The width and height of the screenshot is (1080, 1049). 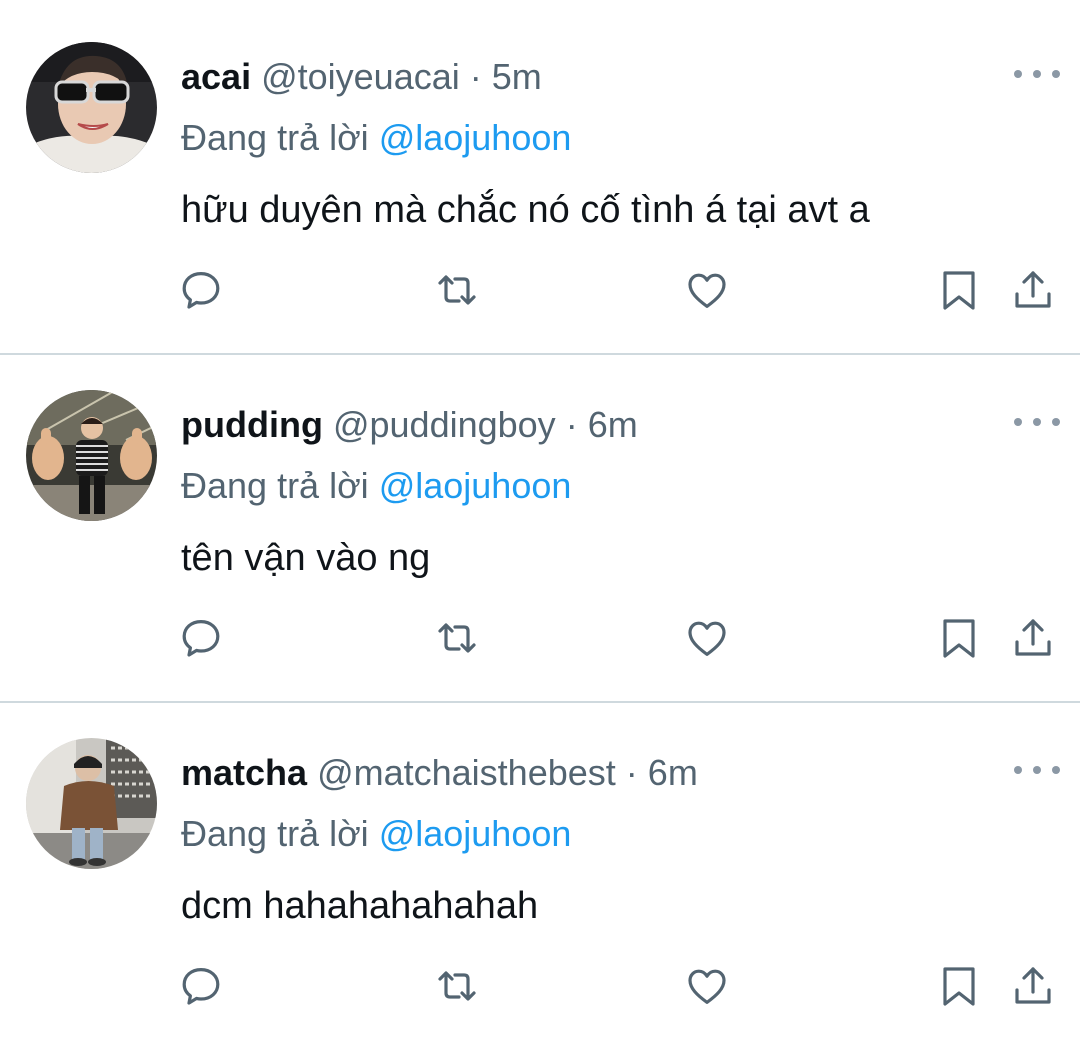 What do you see at coordinates (466, 772) in the screenshot?
I see `user-handle: @matchaisthebest` at bounding box center [466, 772].